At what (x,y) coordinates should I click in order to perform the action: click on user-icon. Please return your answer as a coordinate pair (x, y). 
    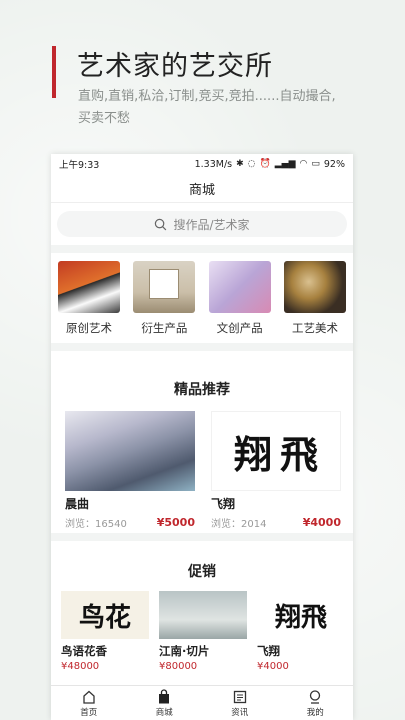
    Looking at the image, I should click on (315, 696).